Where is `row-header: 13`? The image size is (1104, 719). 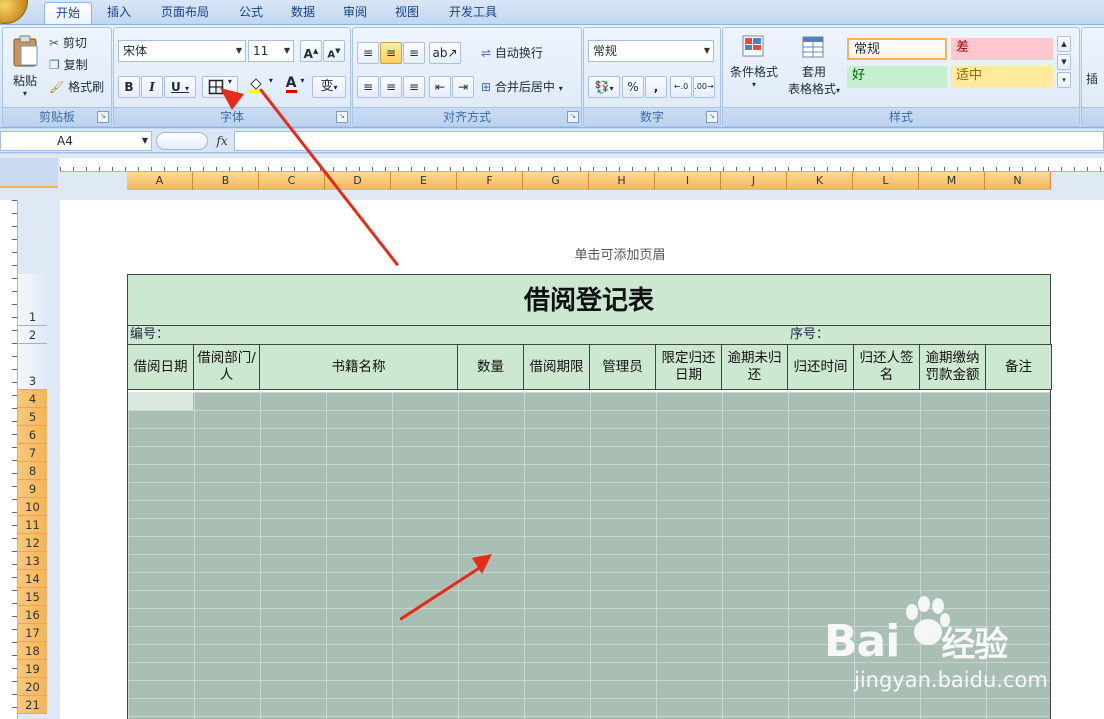
row-header: 13 is located at coordinates (32, 561).